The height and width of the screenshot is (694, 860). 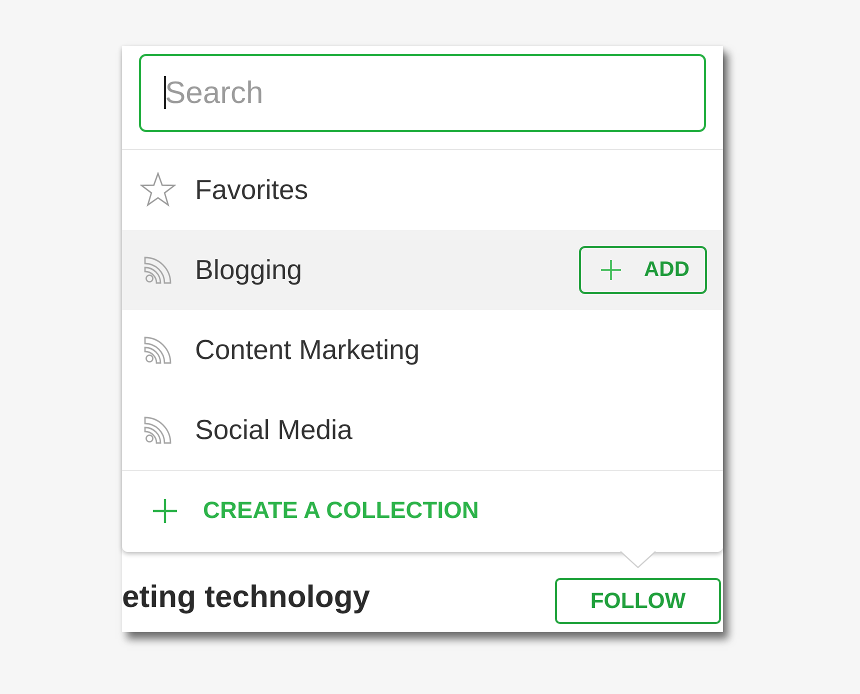 I want to click on text-cursor, so click(x=165, y=92).